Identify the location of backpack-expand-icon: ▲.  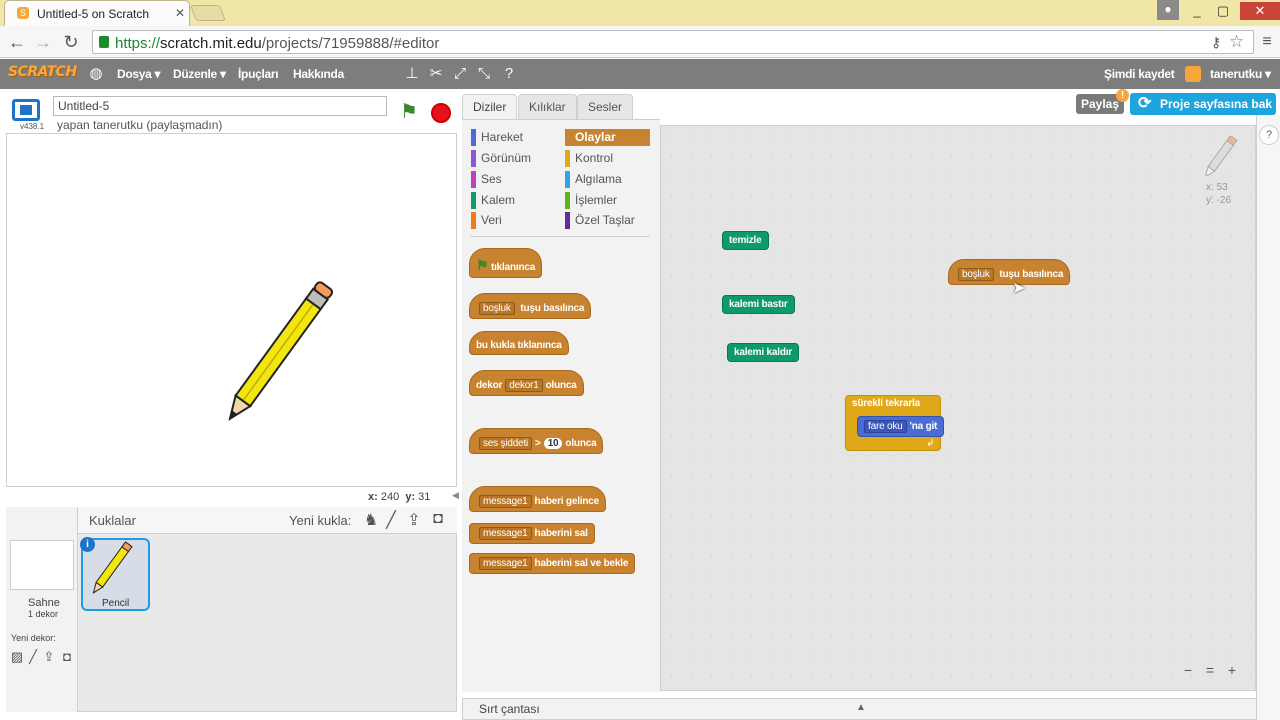
(861, 707).